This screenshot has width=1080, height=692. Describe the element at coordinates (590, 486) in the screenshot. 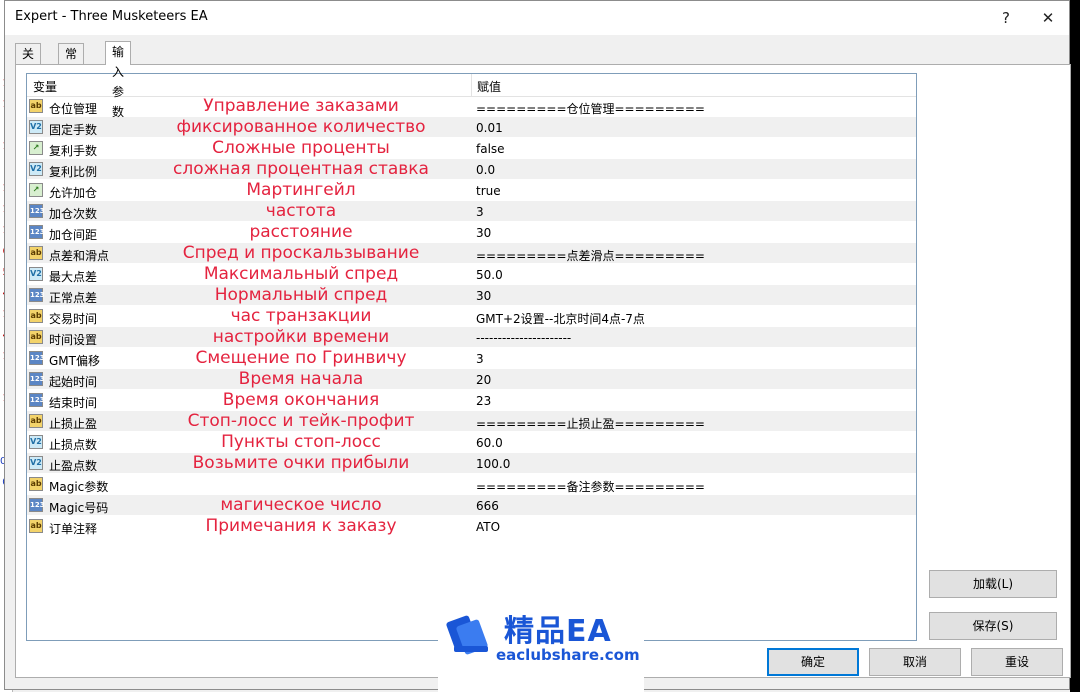

I see `parameter-value: =========备注参数=========` at that location.